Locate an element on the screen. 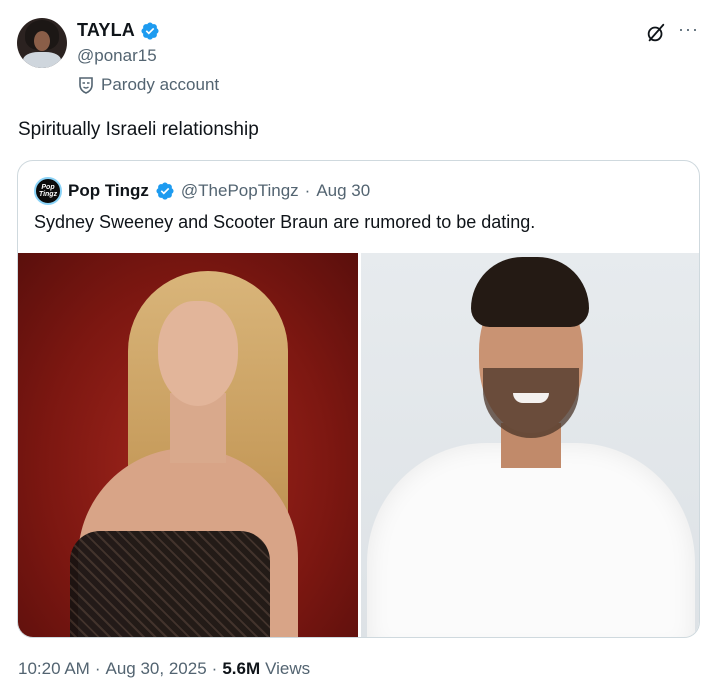 The width and height of the screenshot is (716, 696). quoted-author-name: Pop Tingz is located at coordinates (108, 191).